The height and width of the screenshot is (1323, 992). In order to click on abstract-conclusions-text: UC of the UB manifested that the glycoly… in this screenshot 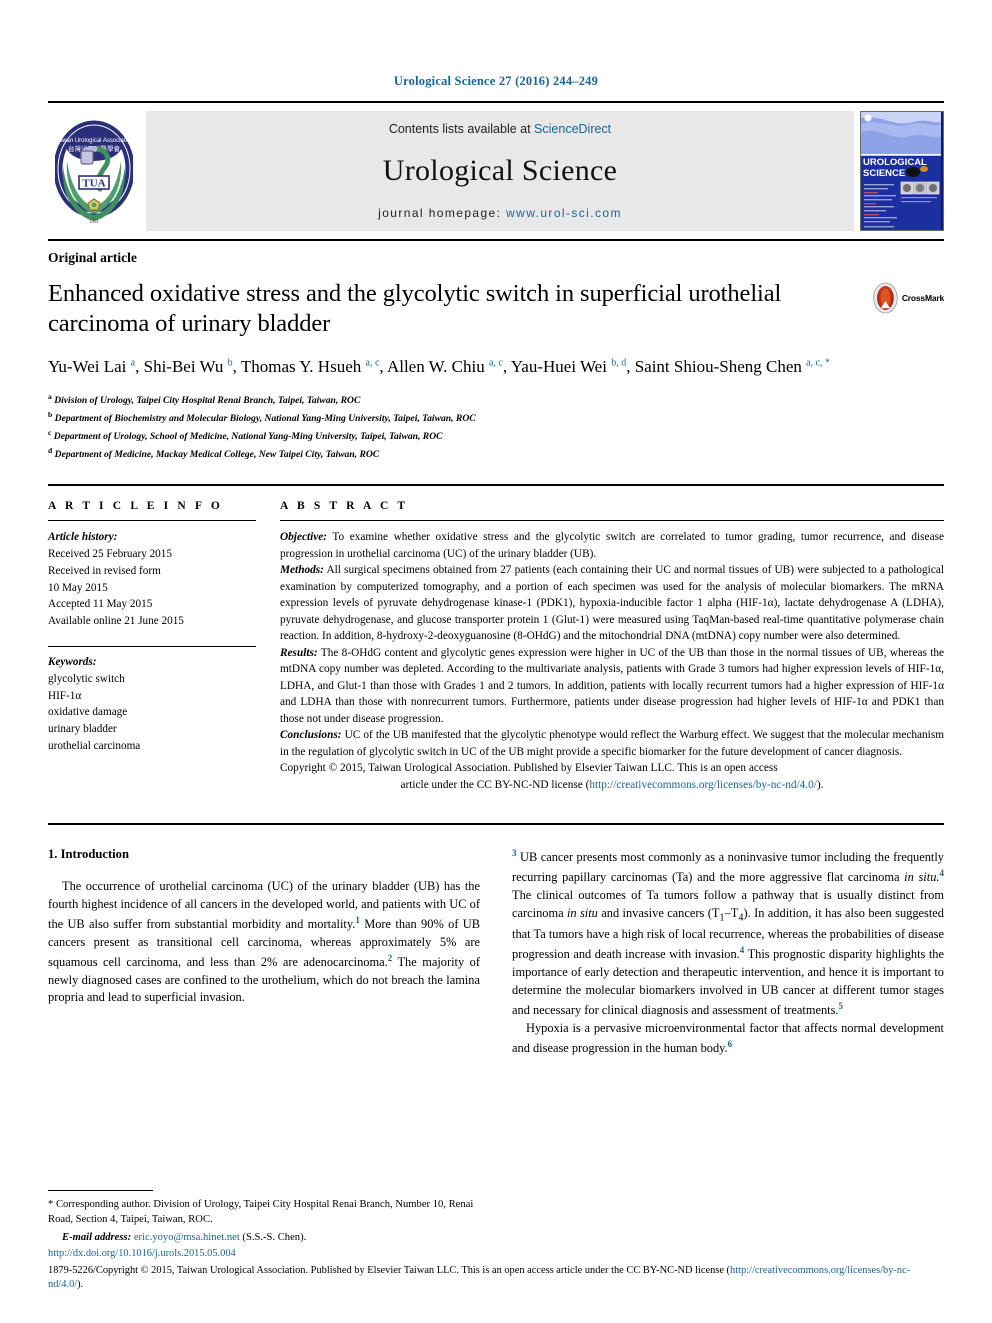, I will do `click(612, 743)`.